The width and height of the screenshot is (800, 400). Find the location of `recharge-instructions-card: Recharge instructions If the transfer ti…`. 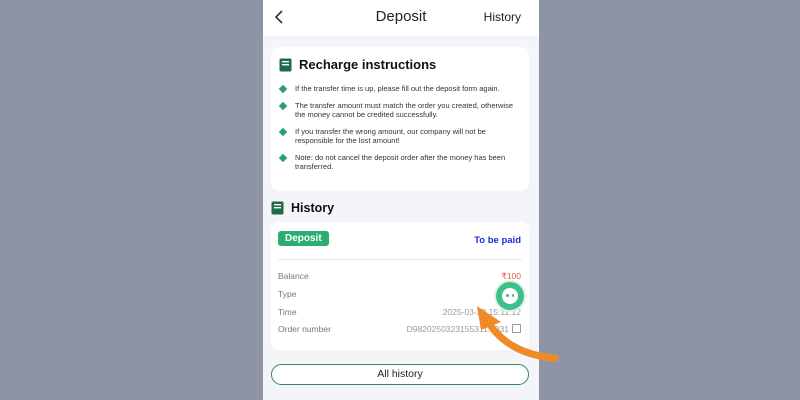

recharge-instructions-card: Recharge instructions If the transfer ti… is located at coordinates (400, 119).